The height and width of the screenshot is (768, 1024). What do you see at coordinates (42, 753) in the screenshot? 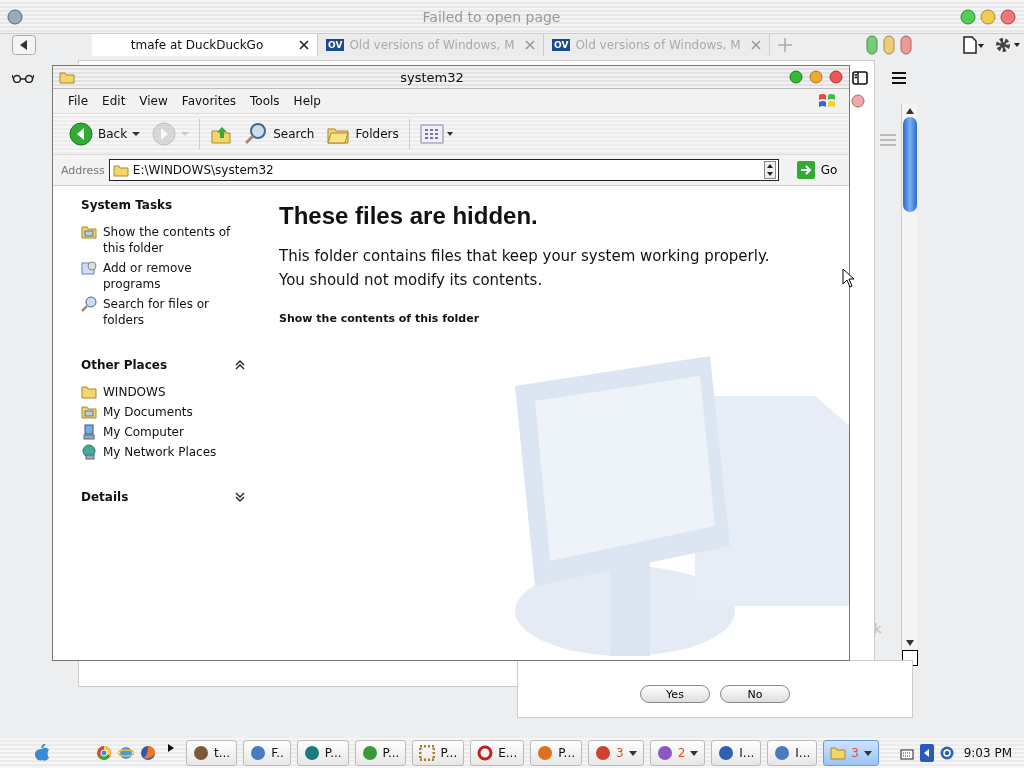
I see `apple-icon` at bounding box center [42, 753].